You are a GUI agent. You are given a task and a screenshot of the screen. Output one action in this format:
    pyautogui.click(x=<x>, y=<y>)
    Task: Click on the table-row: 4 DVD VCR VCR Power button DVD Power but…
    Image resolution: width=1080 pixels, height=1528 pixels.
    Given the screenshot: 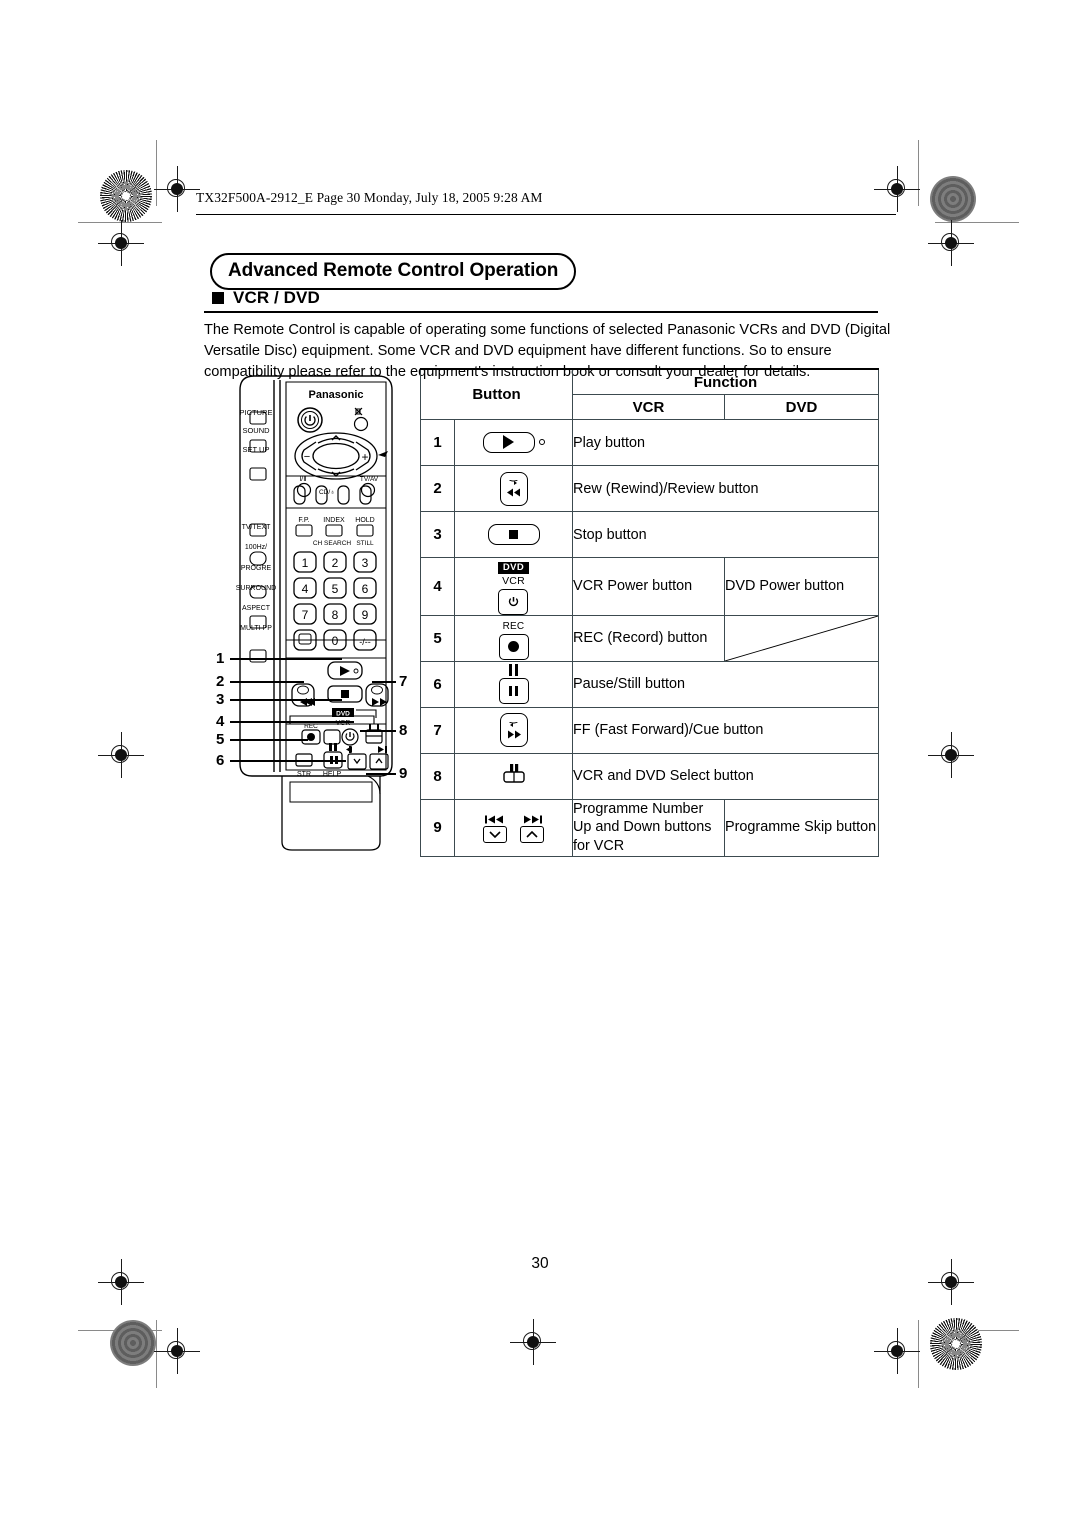 What is the action you would take?
    pyautogui.click(x=650, y=586)
    